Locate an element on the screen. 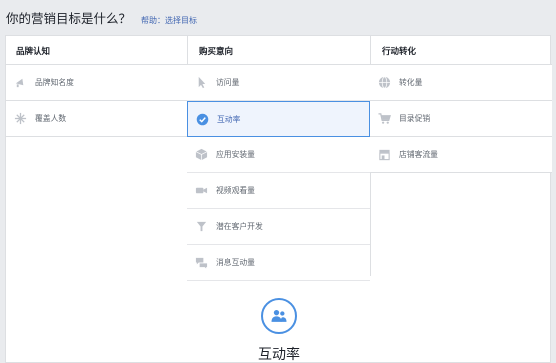 The image size is (556, 363). objective-label: 潜在客户开发 is located at coordinates (239, 226).